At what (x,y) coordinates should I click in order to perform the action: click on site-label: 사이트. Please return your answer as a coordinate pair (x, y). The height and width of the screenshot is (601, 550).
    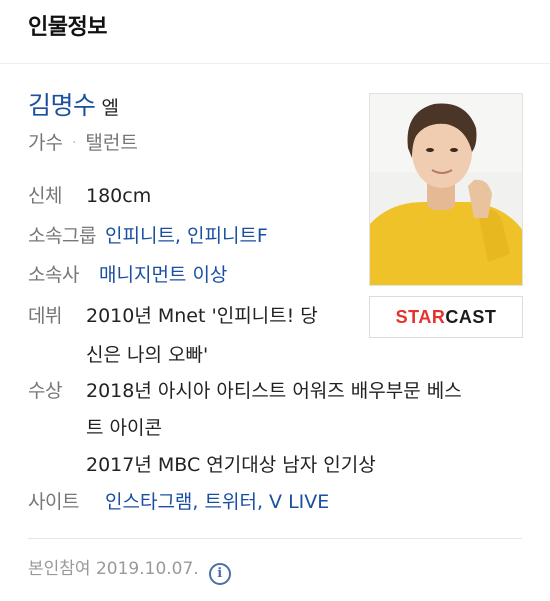
    Looking at the image, I should click on (53, 502).